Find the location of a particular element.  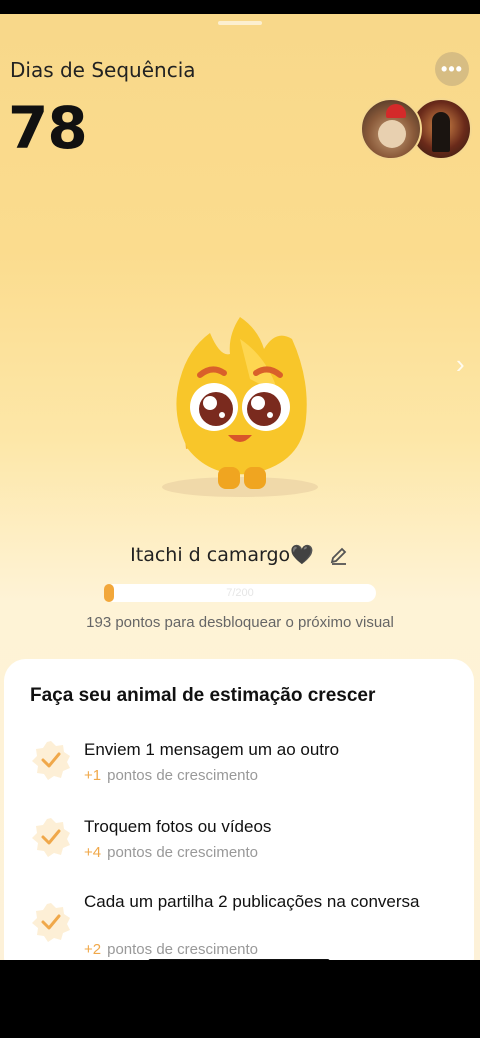

task-subtitle: +4 pontos de crescimento is located at coordinates (171, 852).